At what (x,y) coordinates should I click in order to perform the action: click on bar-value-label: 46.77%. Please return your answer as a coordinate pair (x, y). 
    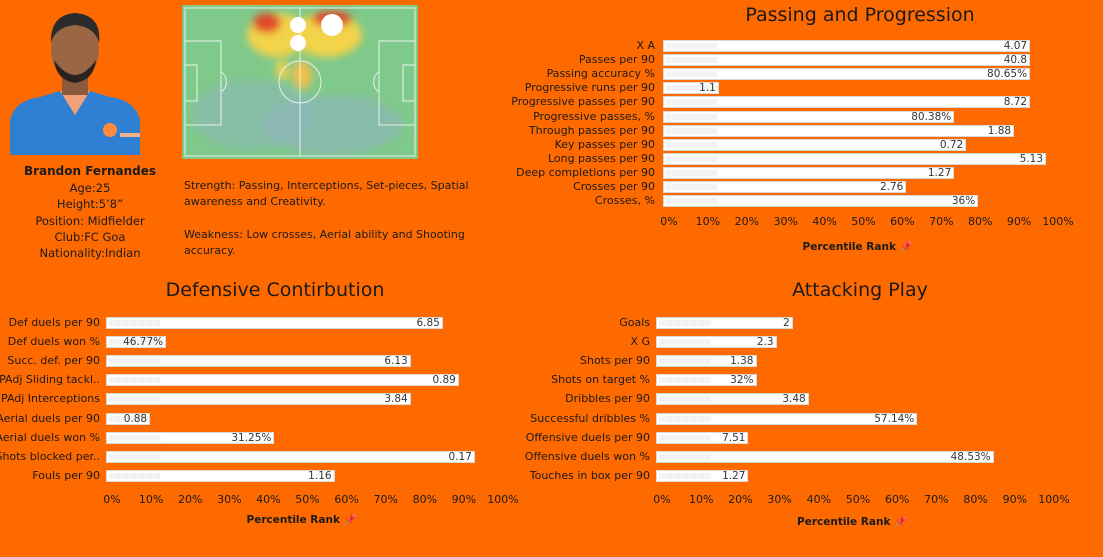
    Looking at the image, I should click on (143, 342).